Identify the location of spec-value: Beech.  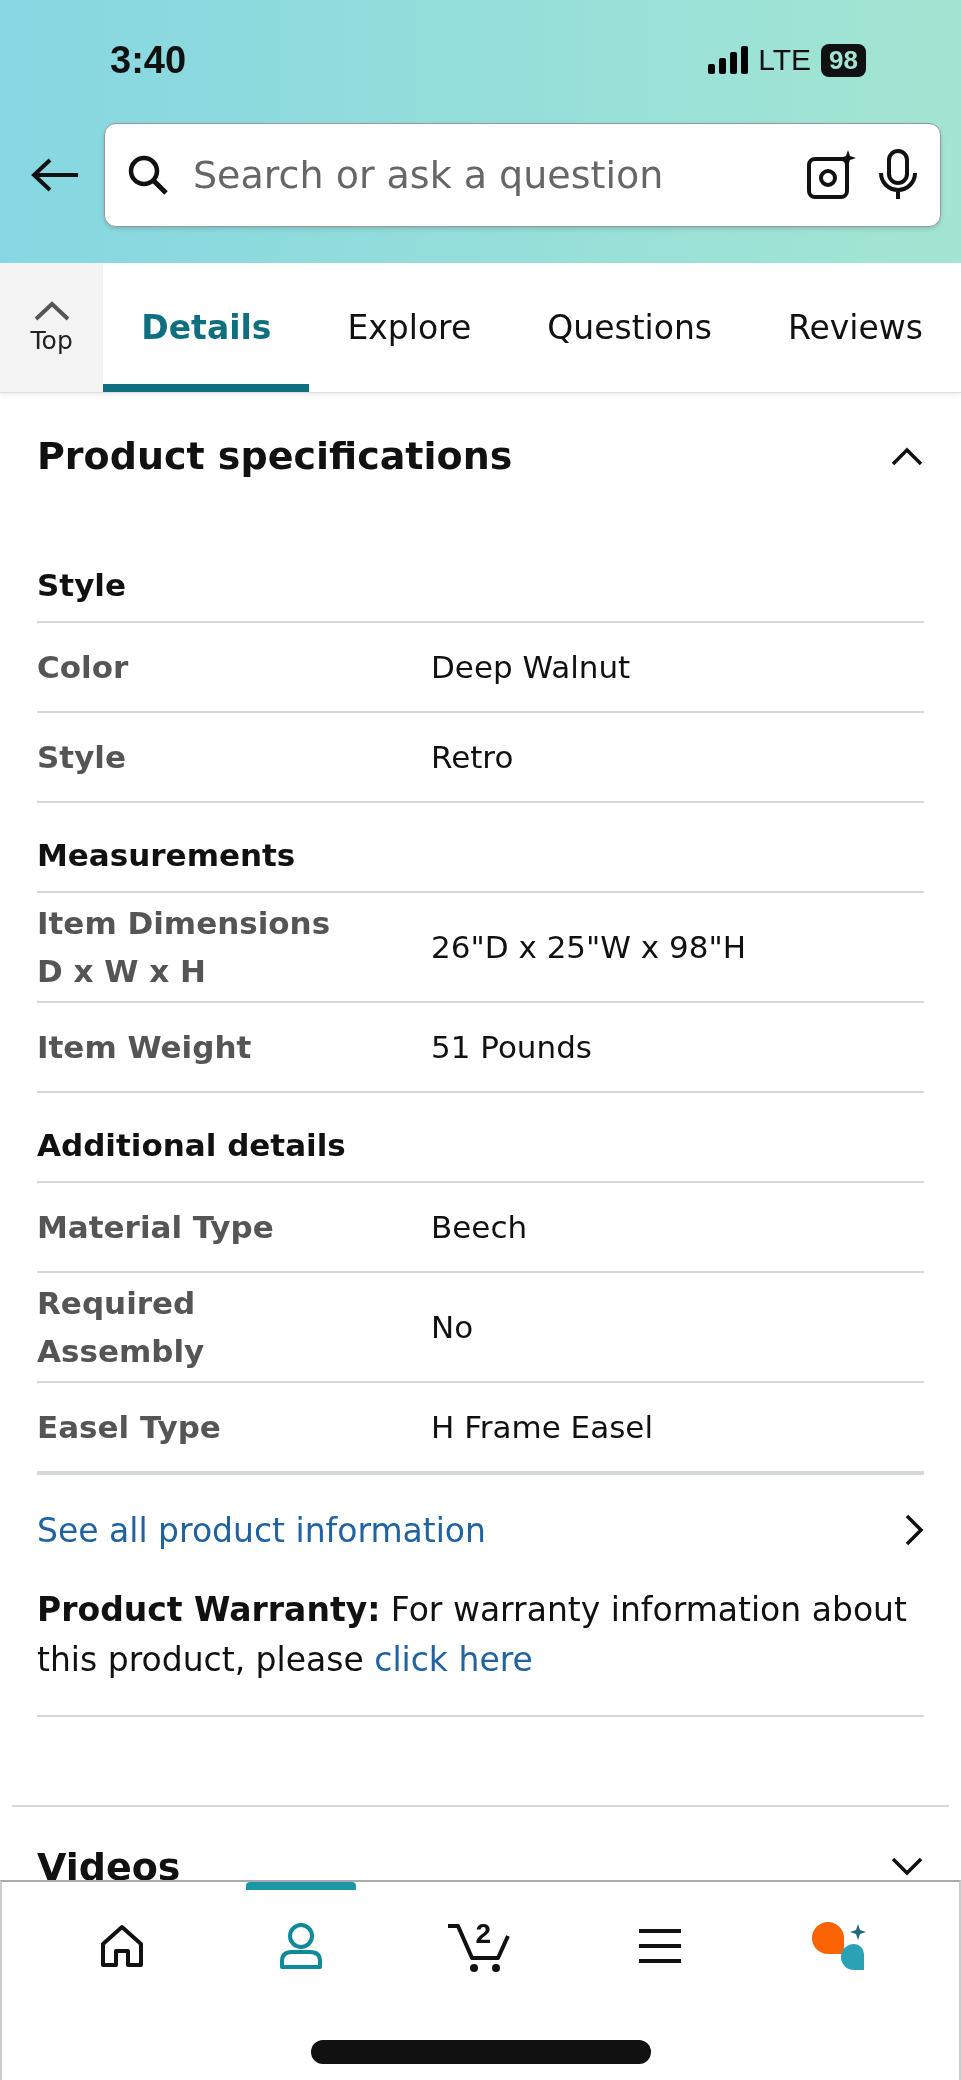
(480, 1227).